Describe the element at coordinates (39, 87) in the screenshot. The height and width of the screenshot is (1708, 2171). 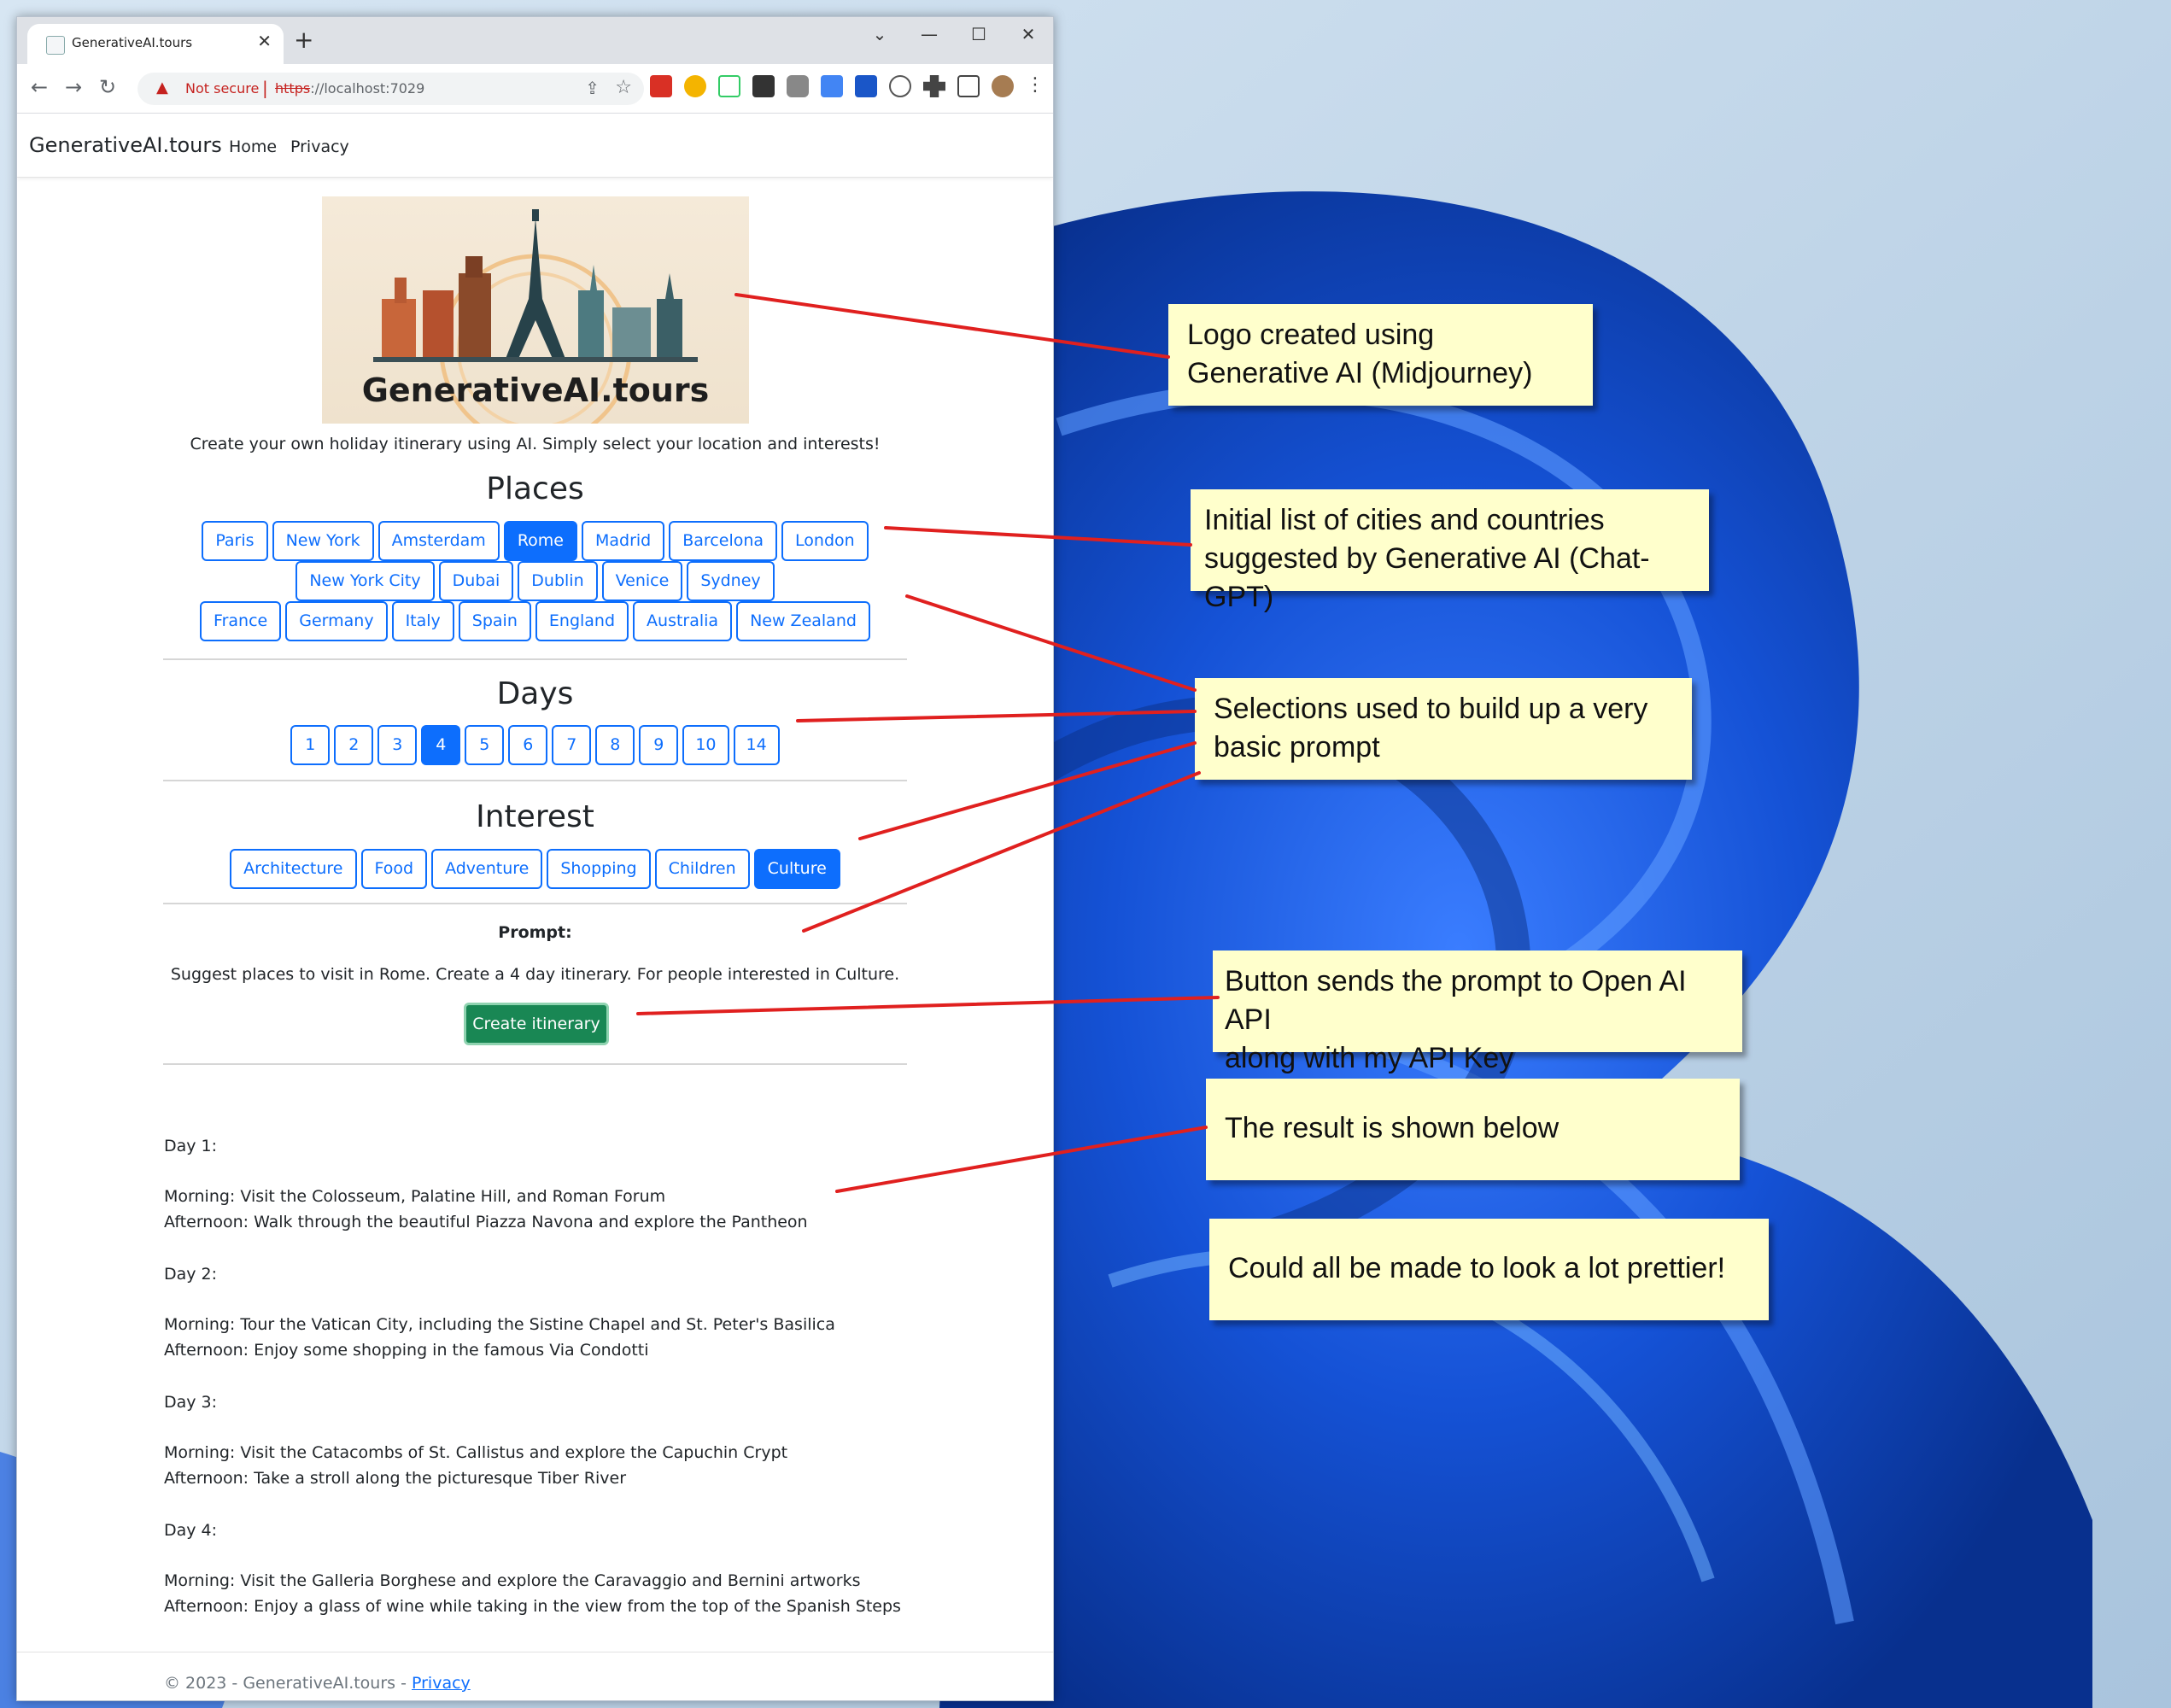
I see `back-arrow-icon: ←` at that location.